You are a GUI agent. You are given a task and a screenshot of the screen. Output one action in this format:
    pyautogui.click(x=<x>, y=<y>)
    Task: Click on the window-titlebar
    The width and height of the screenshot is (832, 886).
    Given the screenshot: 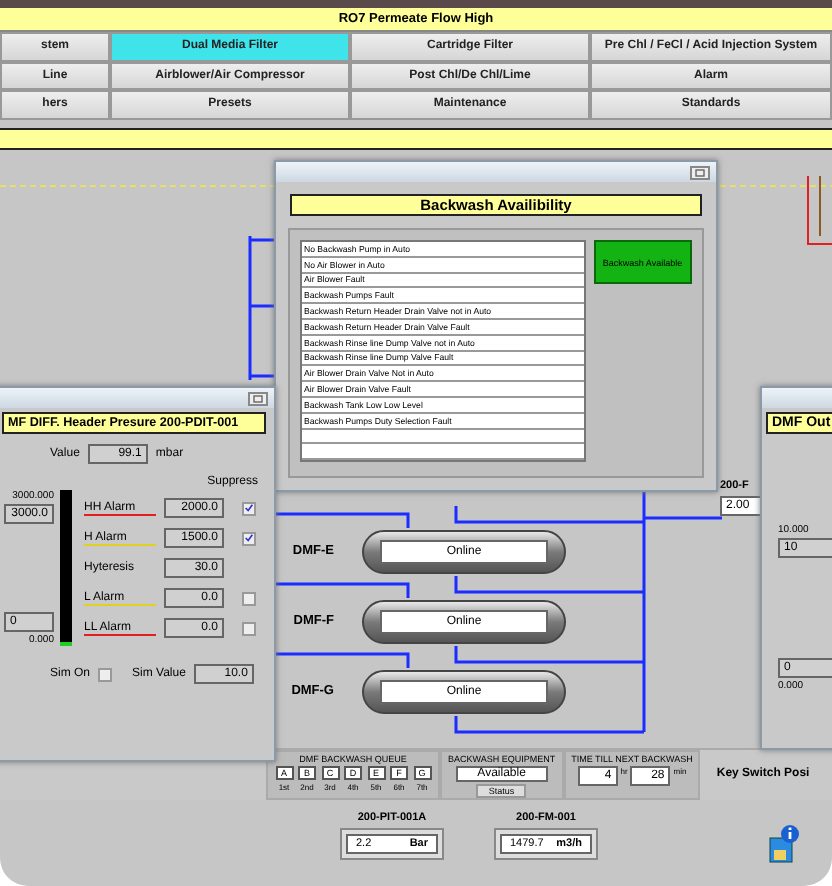 What is the action you would take?
    pyautogui.click(x=137, y=398)
    